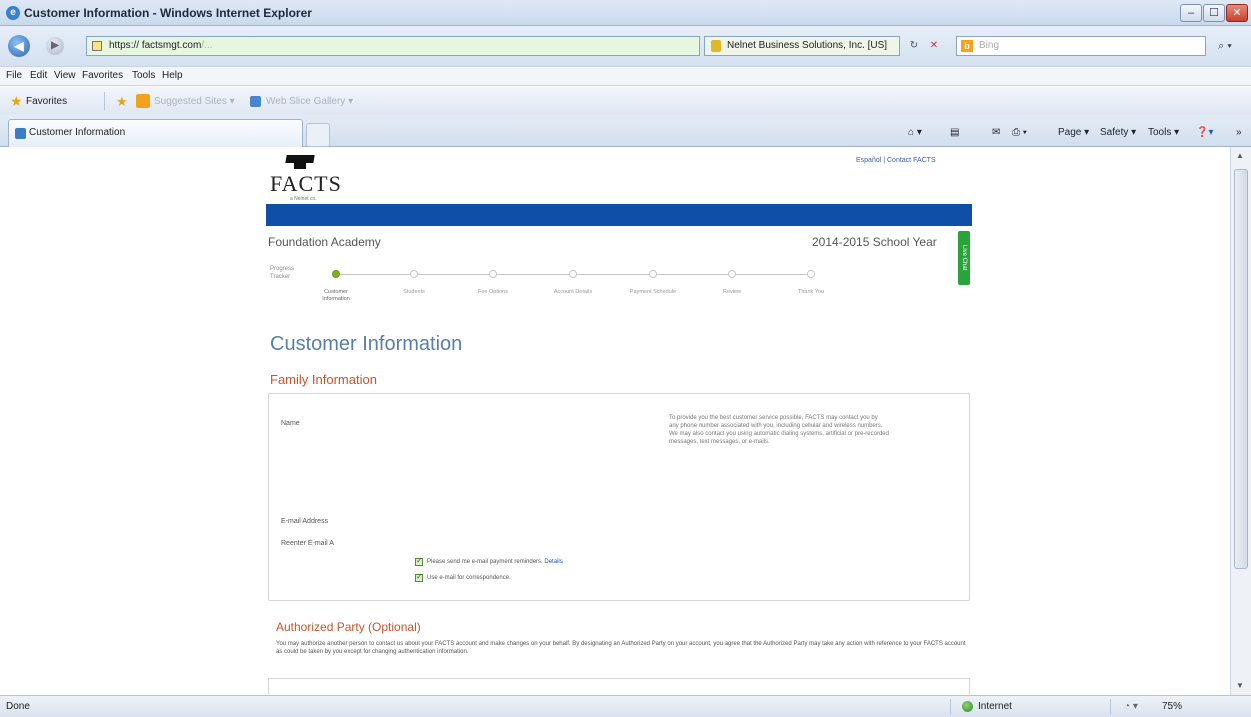  I want to click on tools-menu-button: Tools ▾, so click(1163, 132).